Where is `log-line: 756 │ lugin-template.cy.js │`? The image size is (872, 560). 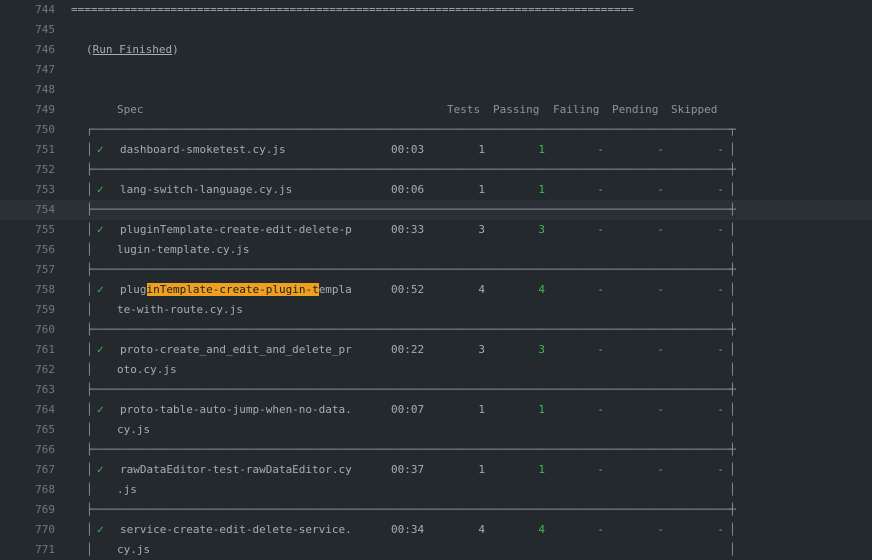 log-line: 756 │ lugin-template.cy.js │ is located at coordinates (436, 250).